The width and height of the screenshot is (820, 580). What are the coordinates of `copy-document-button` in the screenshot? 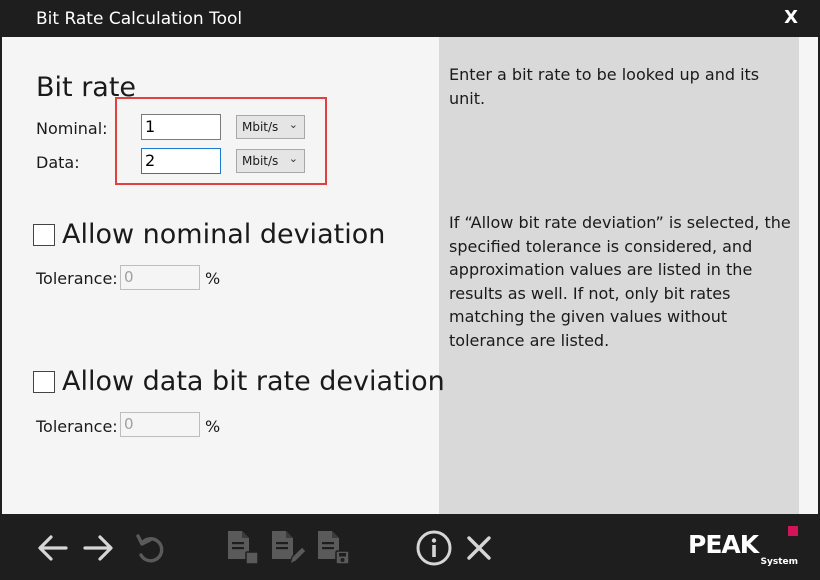 It's located at (242, 548).